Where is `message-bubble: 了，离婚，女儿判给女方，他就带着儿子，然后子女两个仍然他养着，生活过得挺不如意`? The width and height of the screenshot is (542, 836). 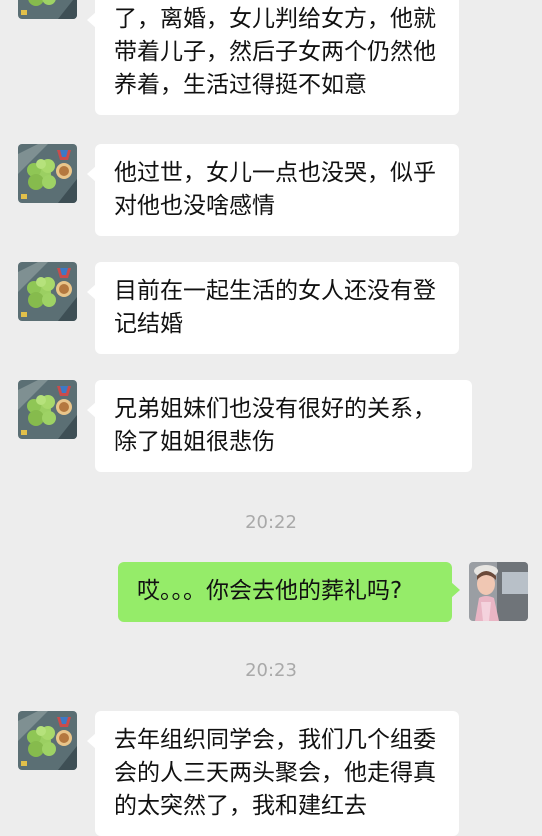
message-bubble: 了，离婚，女儿判给女方，他就带着儿子，然后子女两个仍然他养着，生活过得挺不如意 is located at coordinates (273, 57).